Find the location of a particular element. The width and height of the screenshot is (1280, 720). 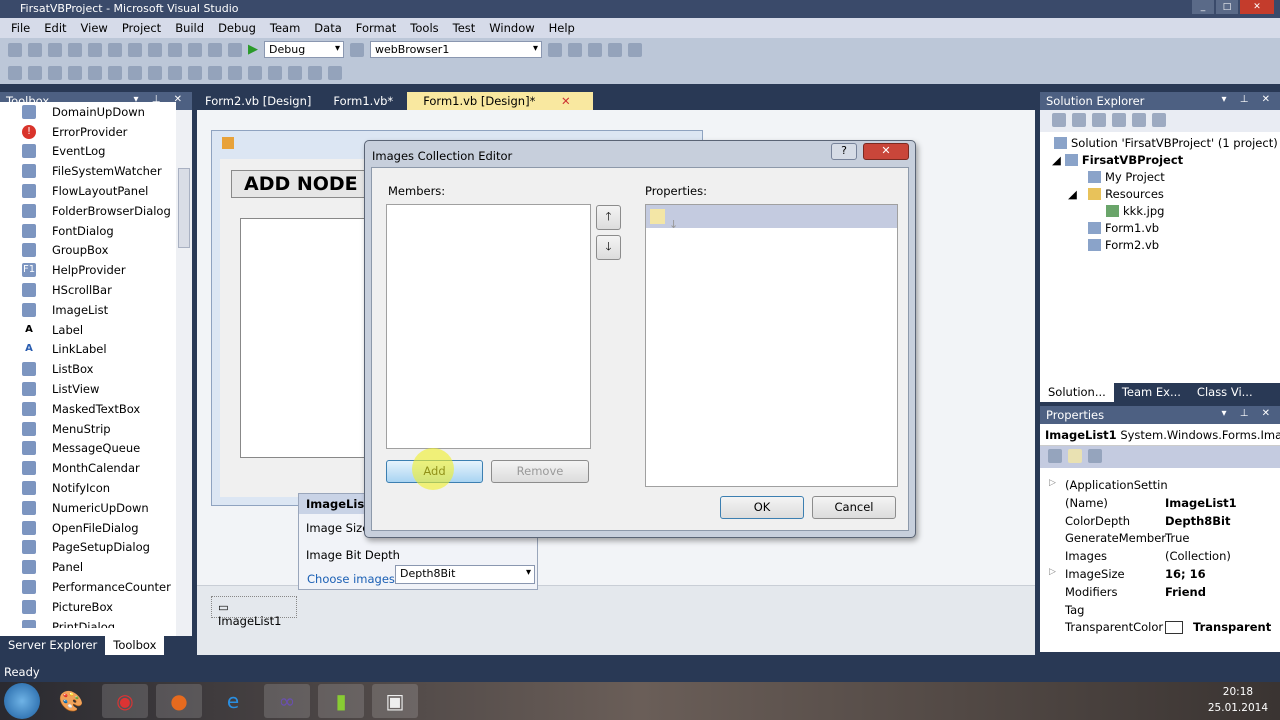

tab-form1-design: Form1.vb [Design]* ✕ is located at coordinates (500, 101).